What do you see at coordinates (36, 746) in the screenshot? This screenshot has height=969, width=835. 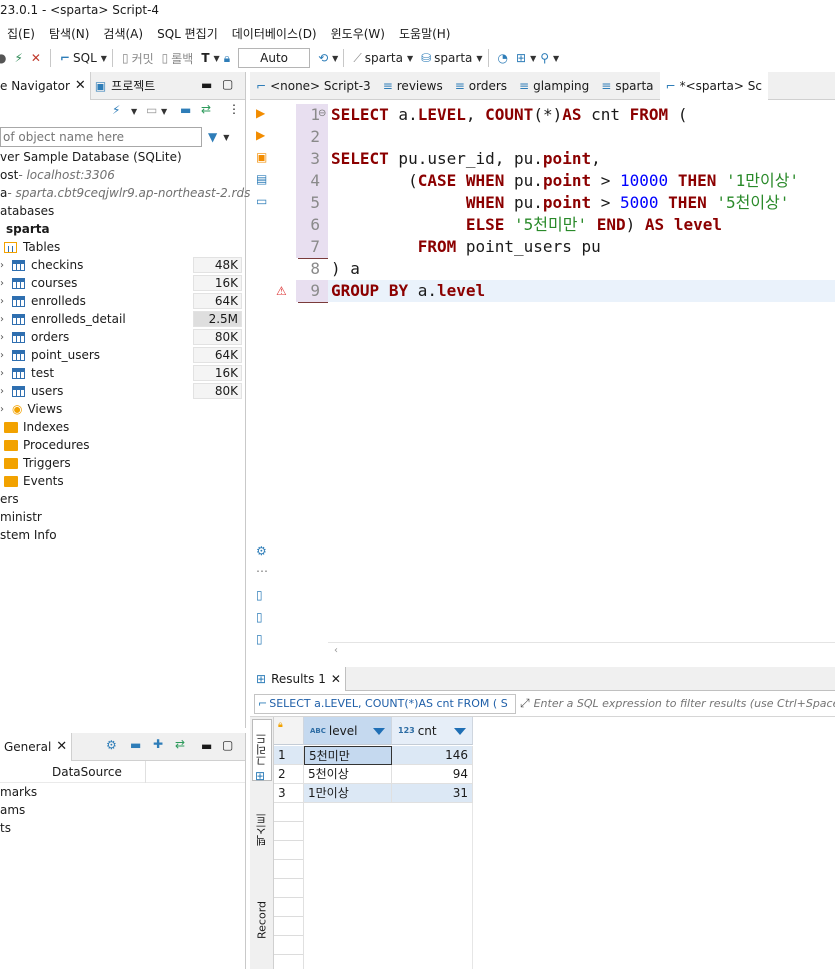 I see `tab-general: General ✕` at bounding box center [36, 746].